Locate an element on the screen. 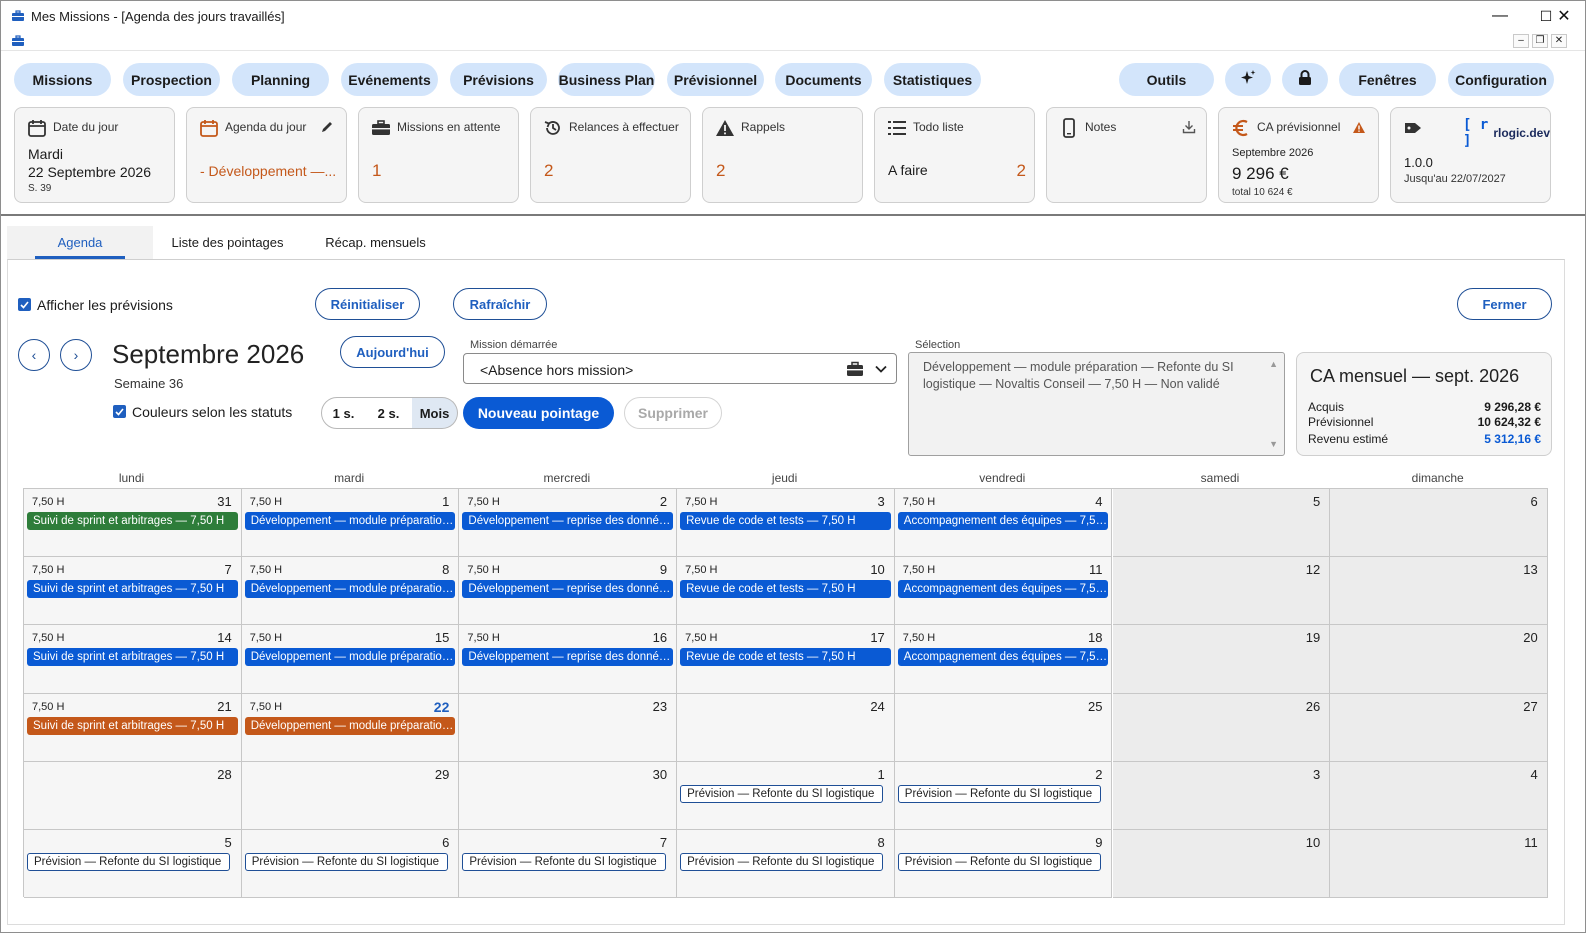 This screenshot has height=933, width=1586. nav-configuration: Configuration is located at coordinates (1501, 79).